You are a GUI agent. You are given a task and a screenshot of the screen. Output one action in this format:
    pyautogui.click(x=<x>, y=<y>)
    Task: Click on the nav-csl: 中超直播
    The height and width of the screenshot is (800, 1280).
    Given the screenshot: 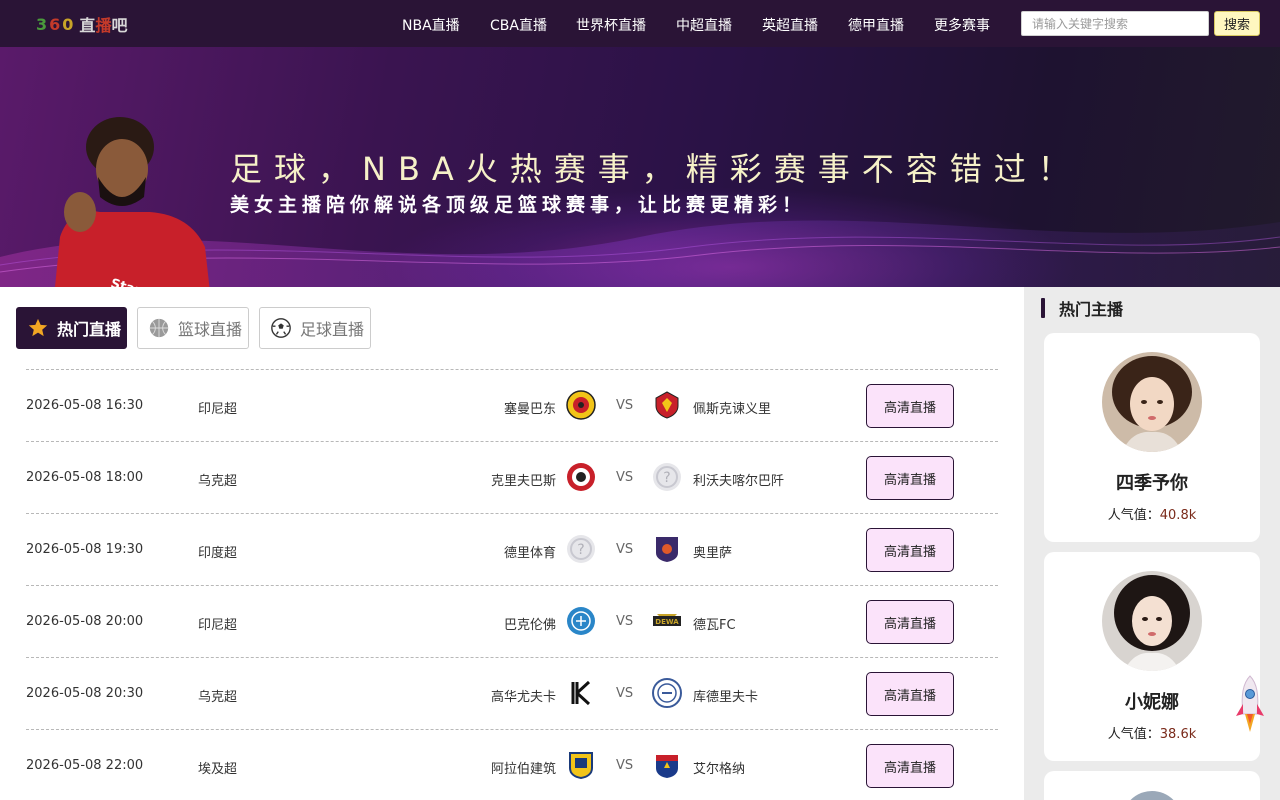 What is the action you would take?
    pyautogui.click(x=704, y=25)
    